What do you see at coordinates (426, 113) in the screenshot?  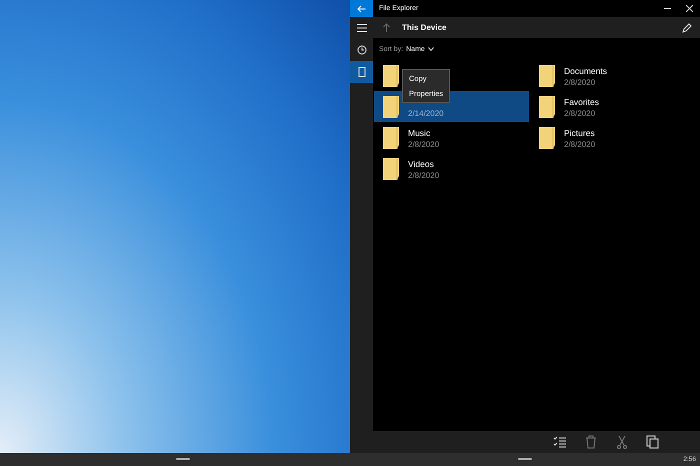 I see `folder-date: 2/14/2020` at bounding box center [426, 113].